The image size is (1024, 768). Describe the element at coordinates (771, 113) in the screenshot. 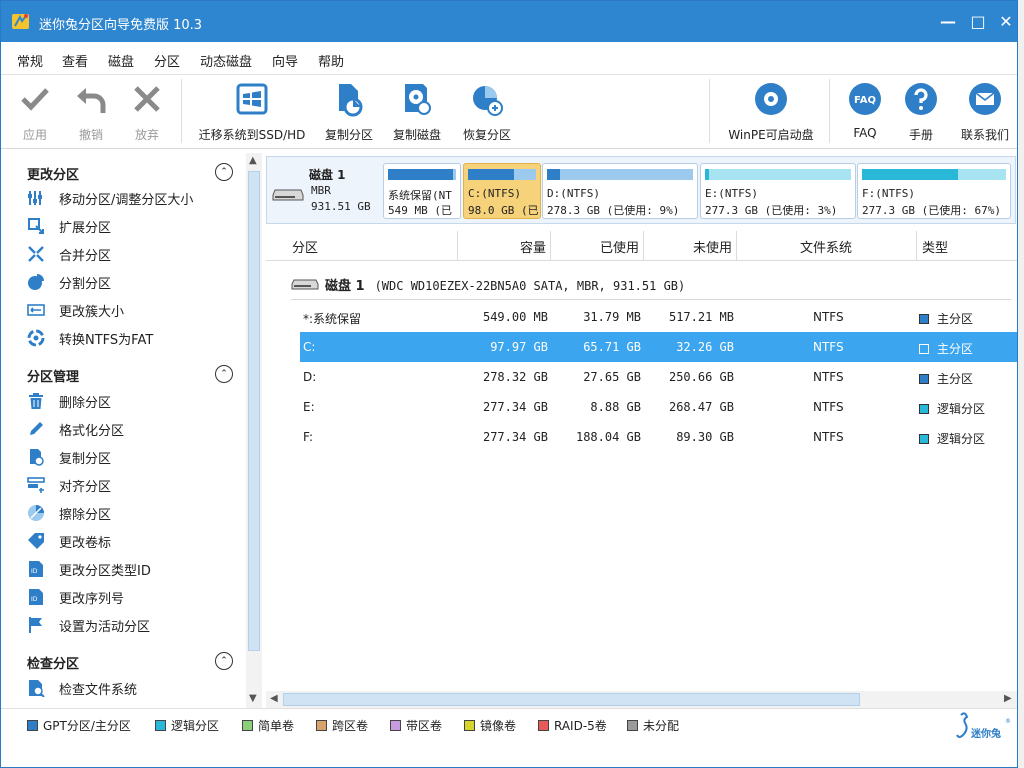

I see `winpe-bootable-button: WinPE可启动盘` at that location.